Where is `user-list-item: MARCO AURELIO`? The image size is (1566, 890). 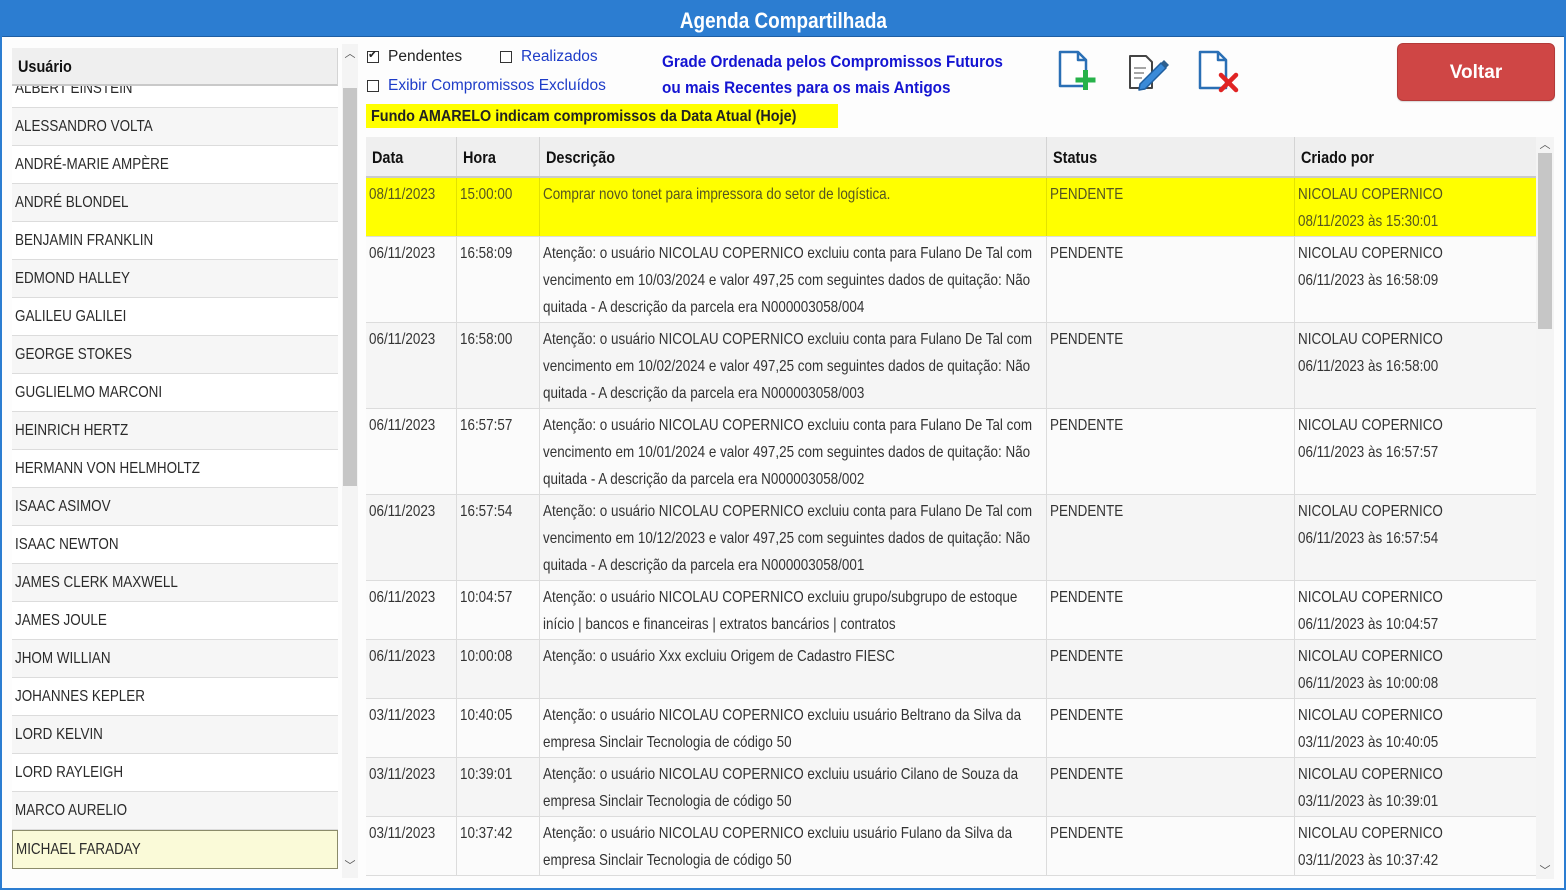 user-list-item: MARCO AURELIO is located at coordinates (175, 811).